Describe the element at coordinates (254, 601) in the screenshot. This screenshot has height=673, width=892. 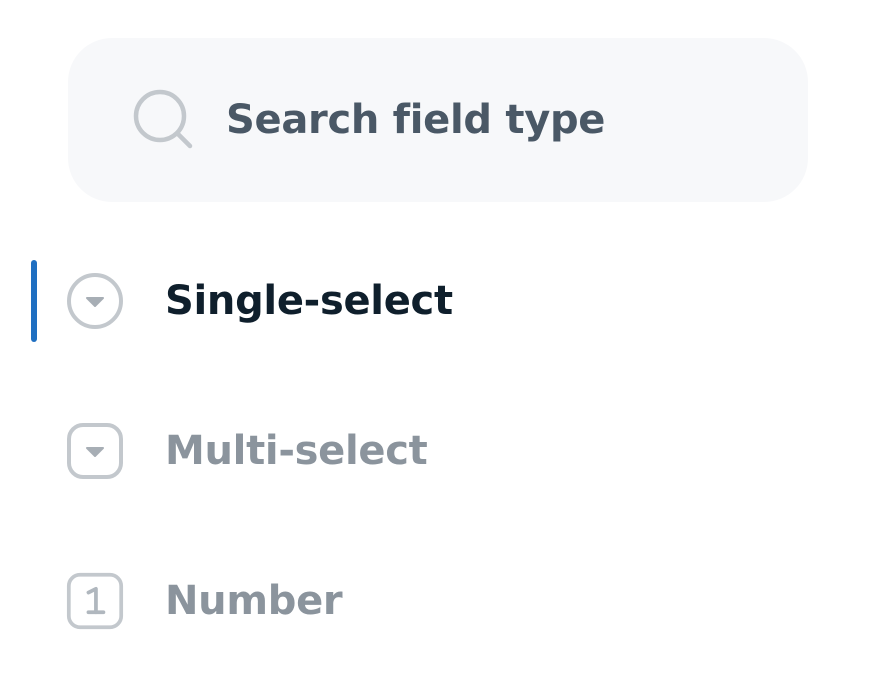
I see `field-type-label: Number` at that location.